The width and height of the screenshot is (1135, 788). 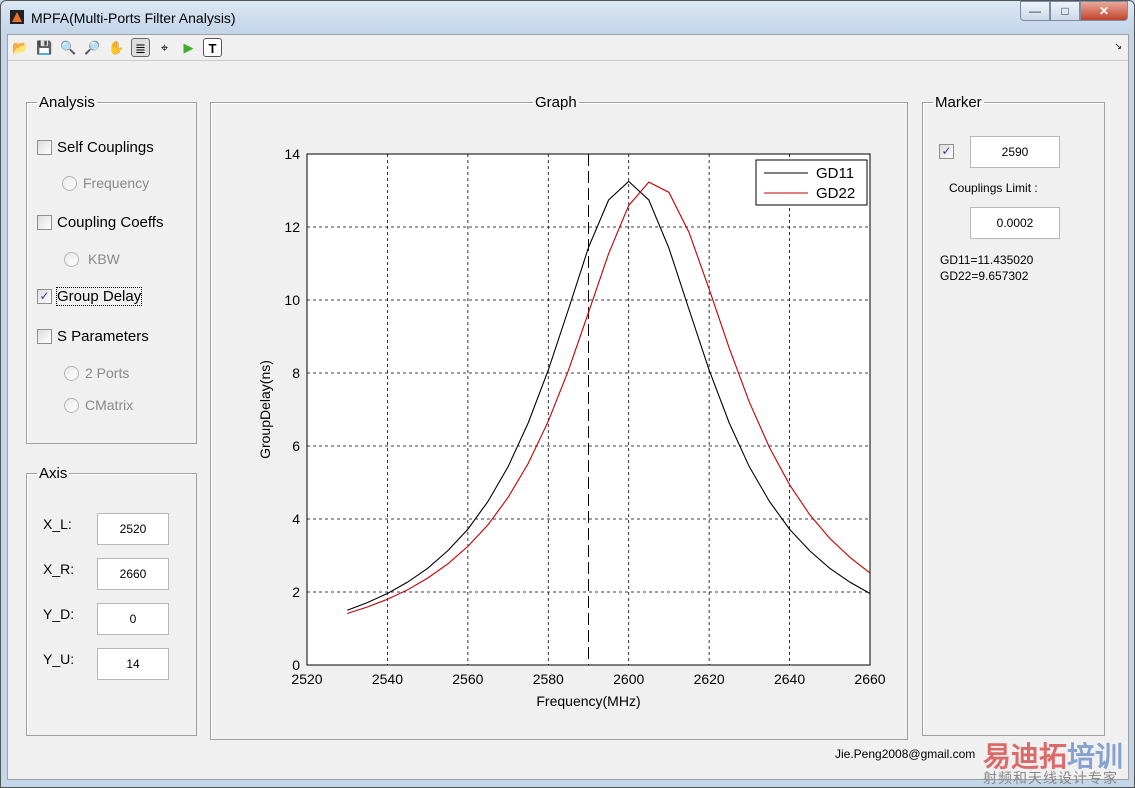 What do you see at coordinates (306, 679) in the screenshot?
I see `x-tick-label: 2520` at bounding box center [306, 679].